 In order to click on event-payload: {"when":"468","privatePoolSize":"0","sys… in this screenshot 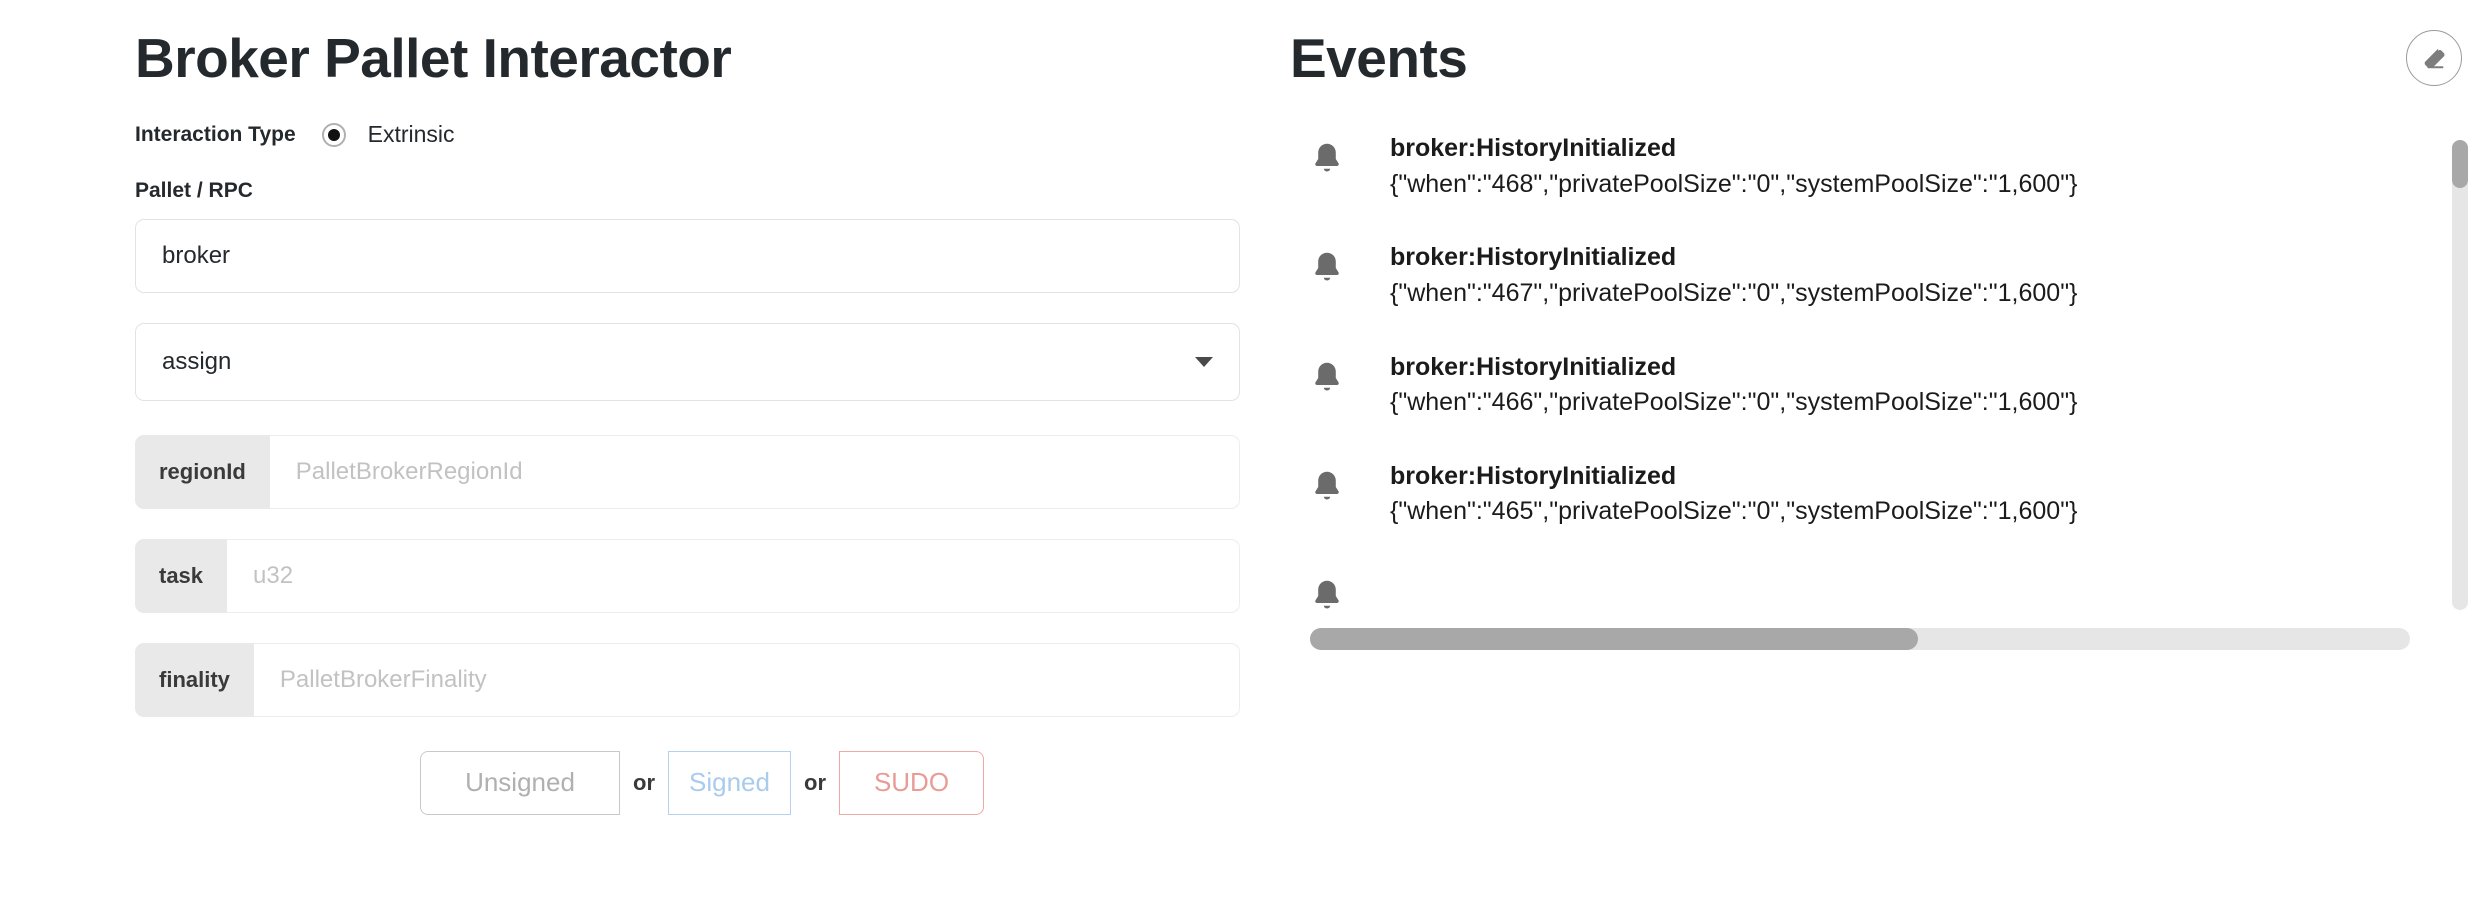, I will do `click(1734, 183)`.